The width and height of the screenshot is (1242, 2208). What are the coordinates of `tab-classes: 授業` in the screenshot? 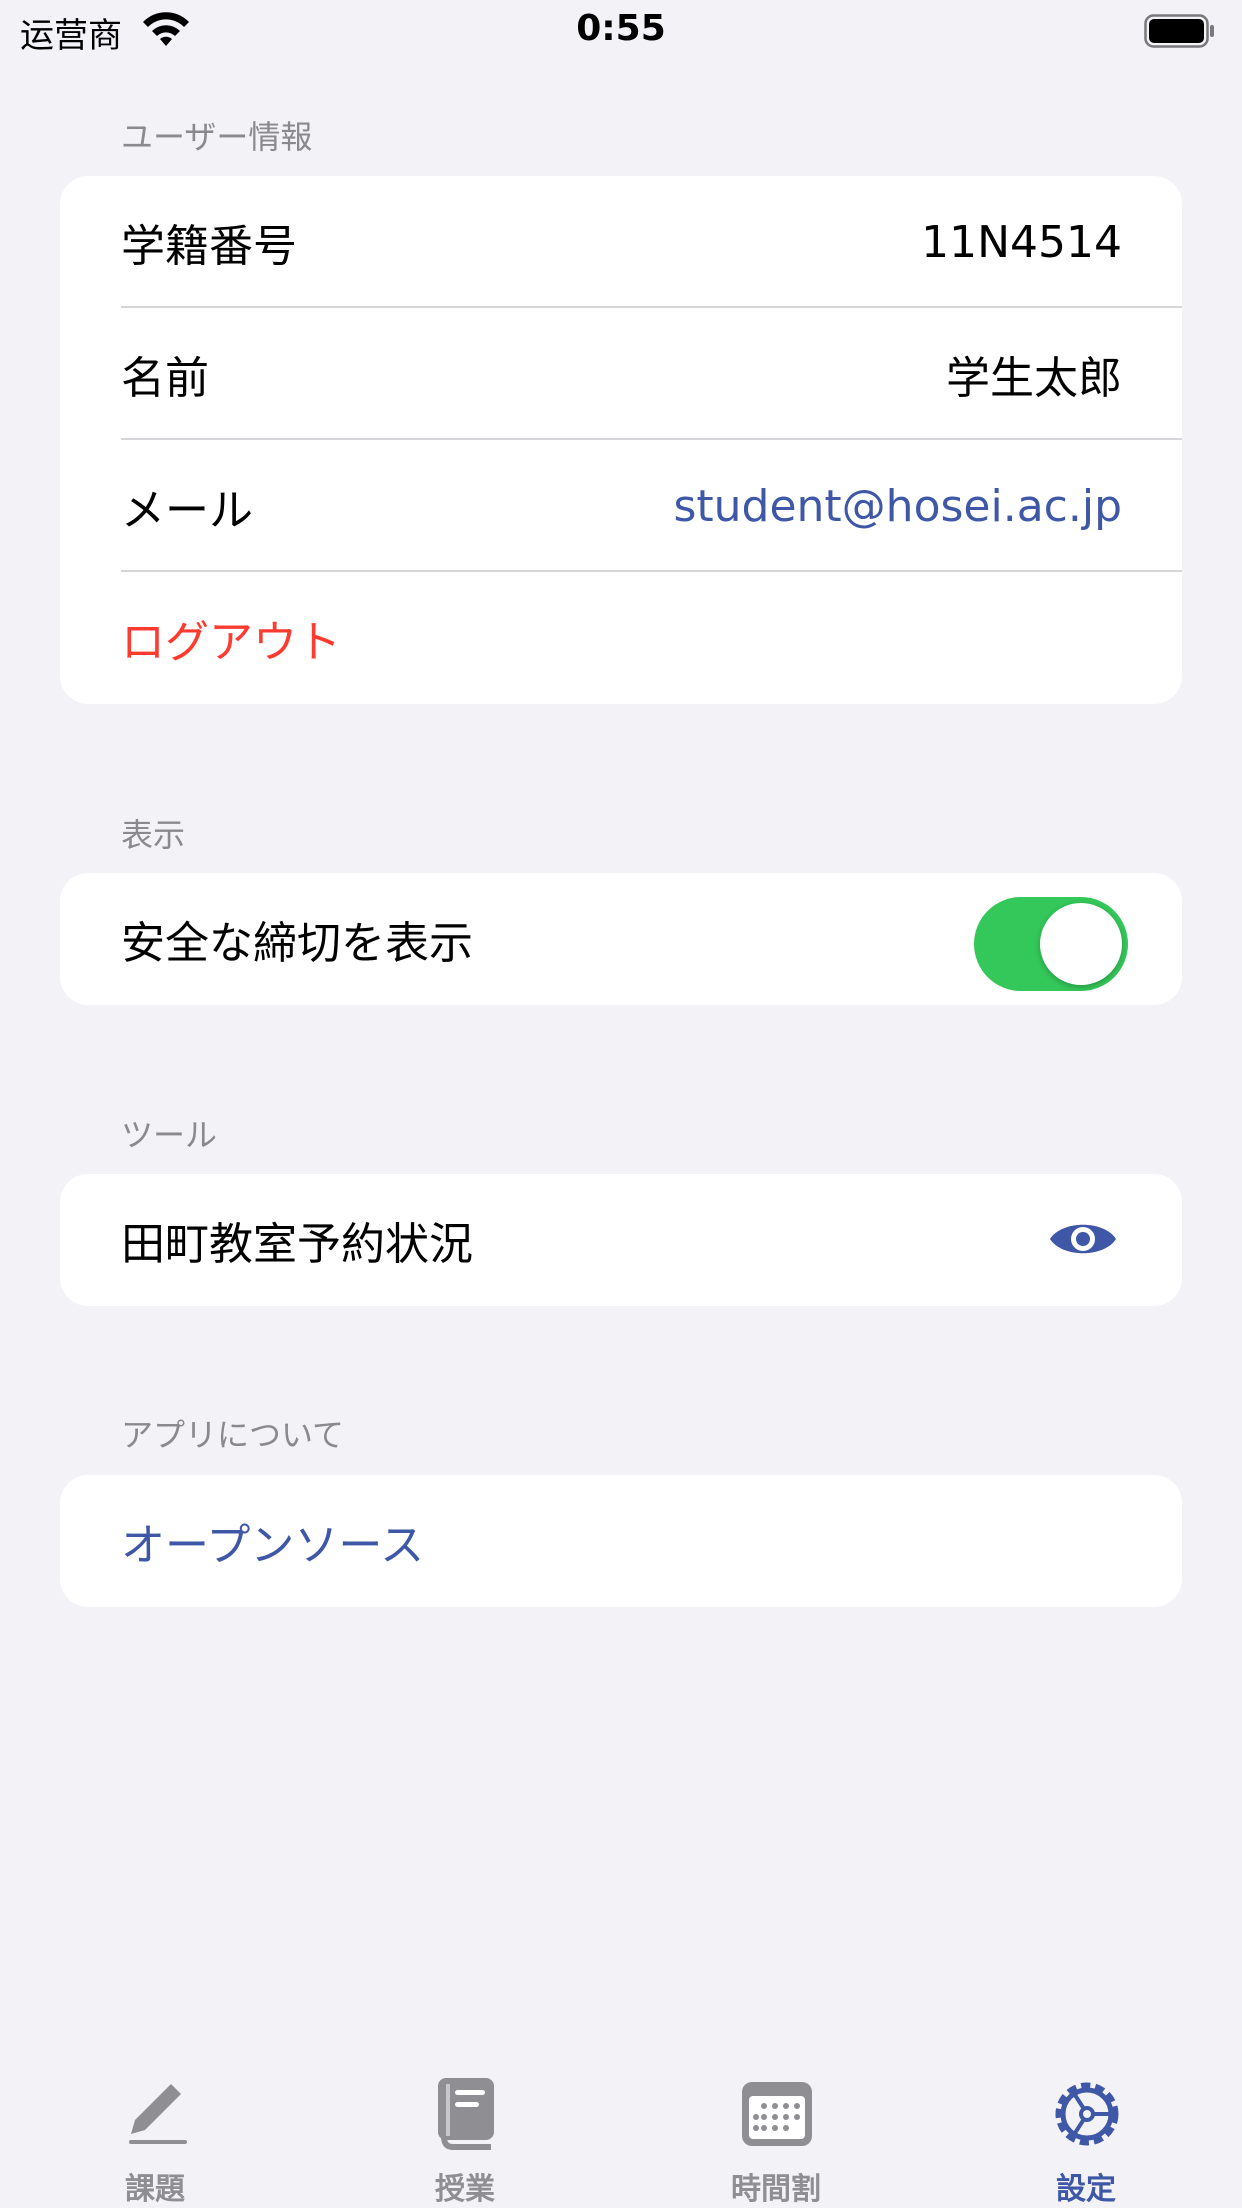 It's located at (465, 2134).